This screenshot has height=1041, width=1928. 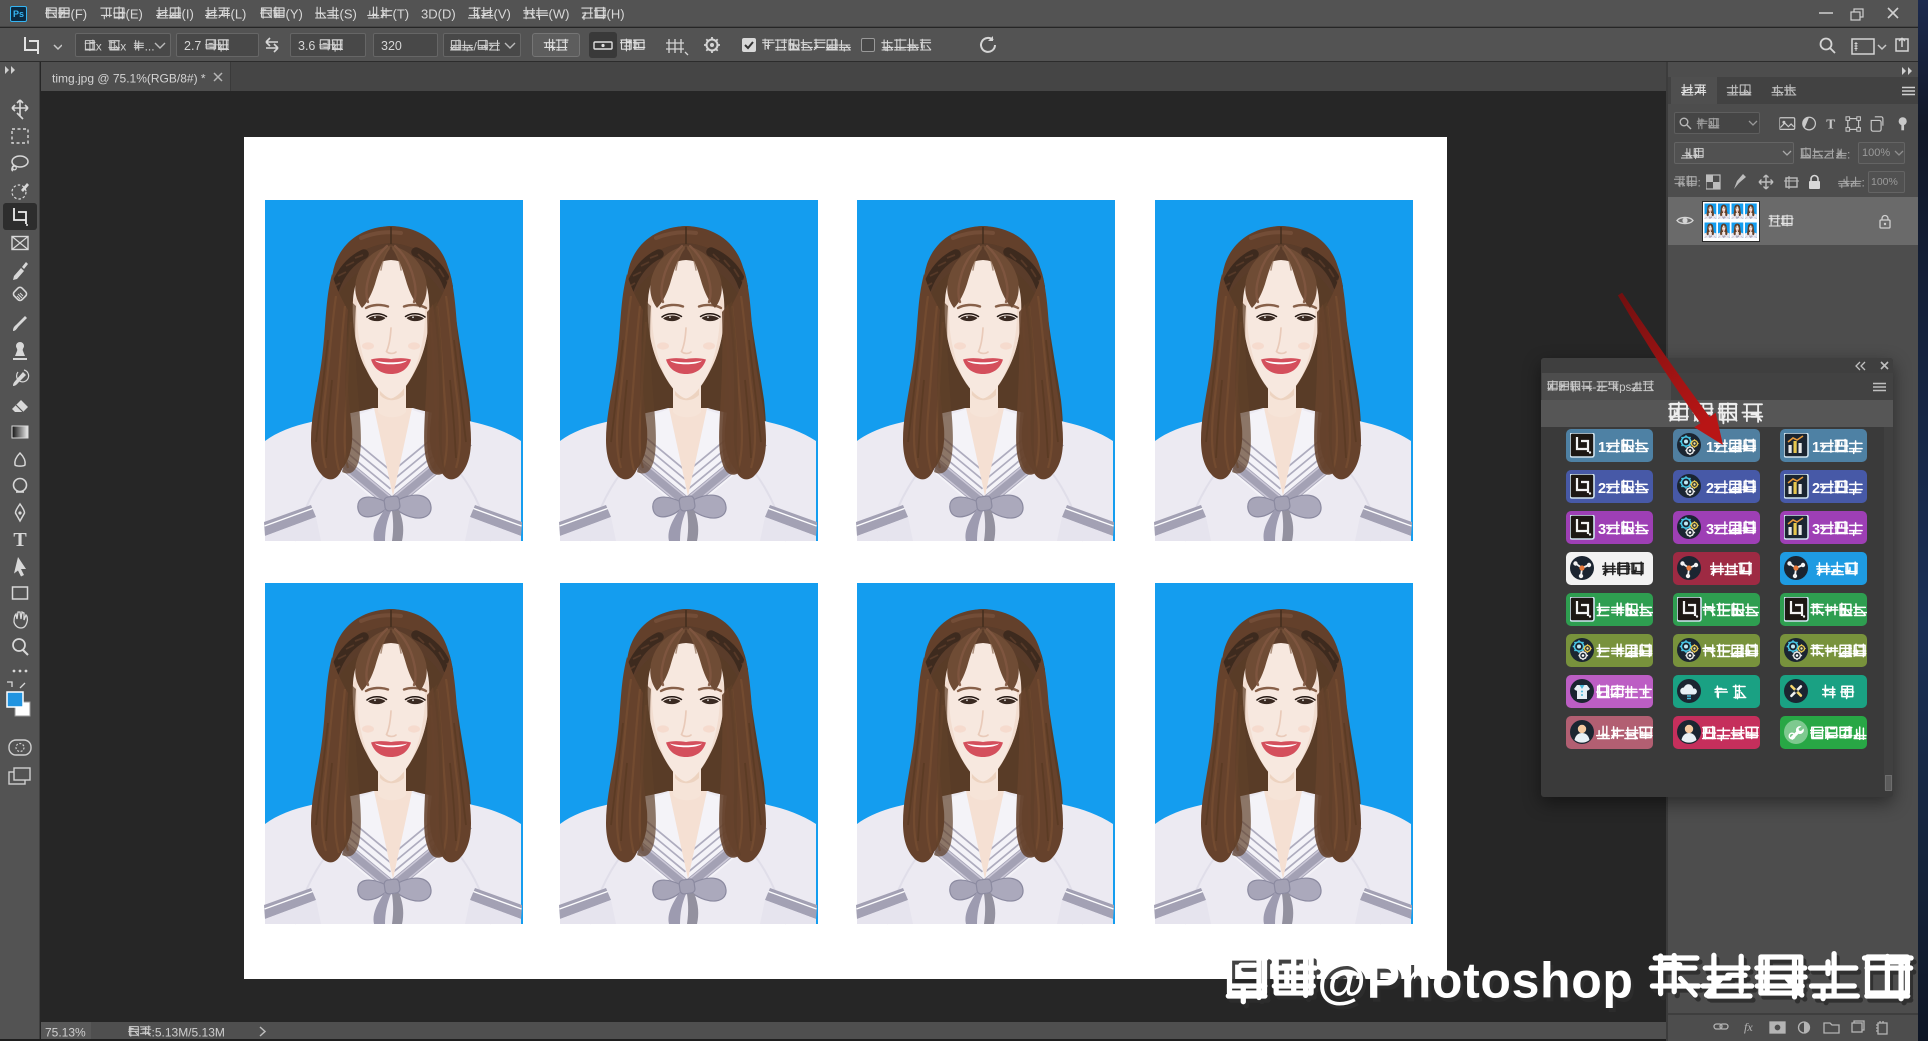 What do you see at coordinates (129, 78) in the screenshot?
I see `svg-text: timg.jpg @ 75.1%(RGB/8#) *` at bounding box center [129, 78].